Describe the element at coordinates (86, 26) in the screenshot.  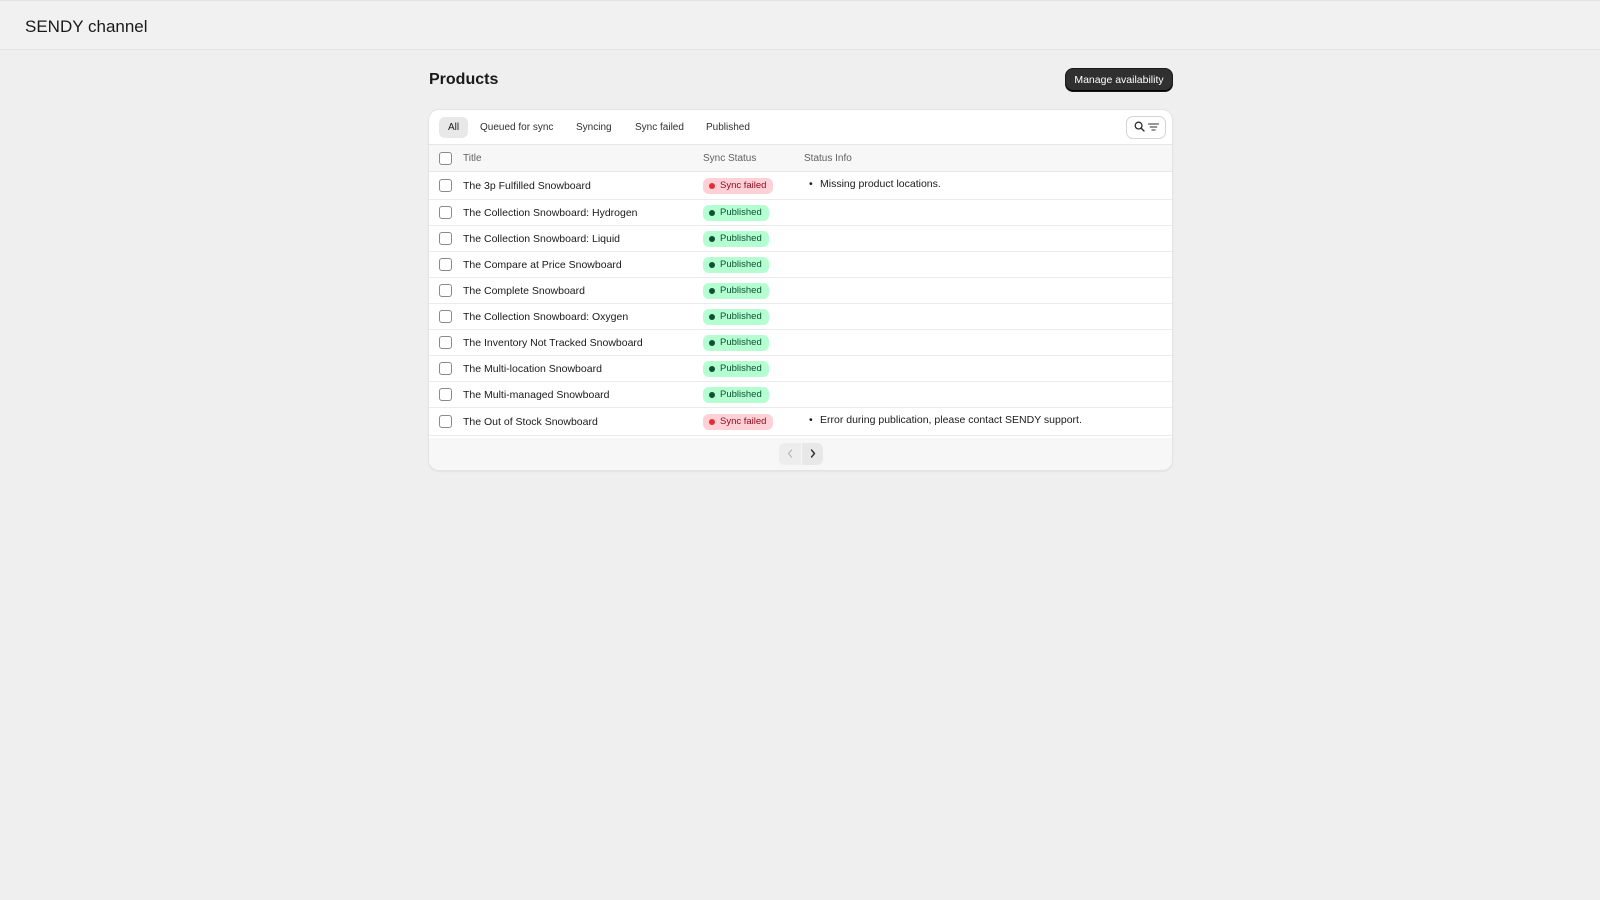
I see `app-title: SENDY channel` at that location.